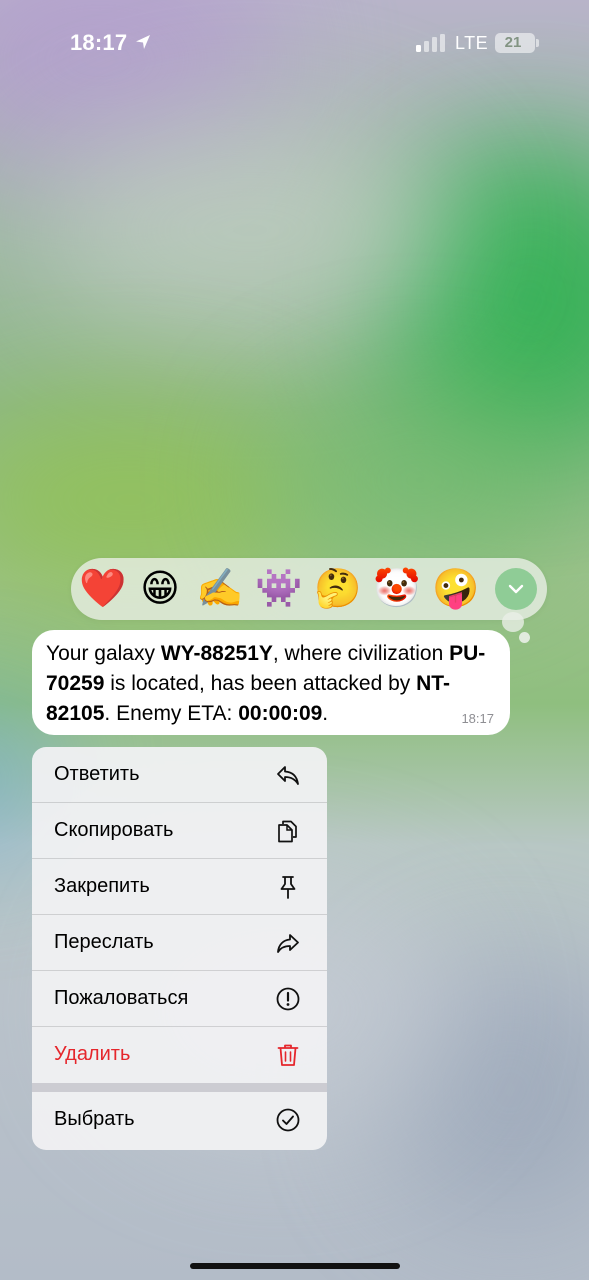 The image size is (589, 1280). Describe the element at coordinates (280, 713) in the screenshot. I see `enemy-eta: 00:00:09` at that location.